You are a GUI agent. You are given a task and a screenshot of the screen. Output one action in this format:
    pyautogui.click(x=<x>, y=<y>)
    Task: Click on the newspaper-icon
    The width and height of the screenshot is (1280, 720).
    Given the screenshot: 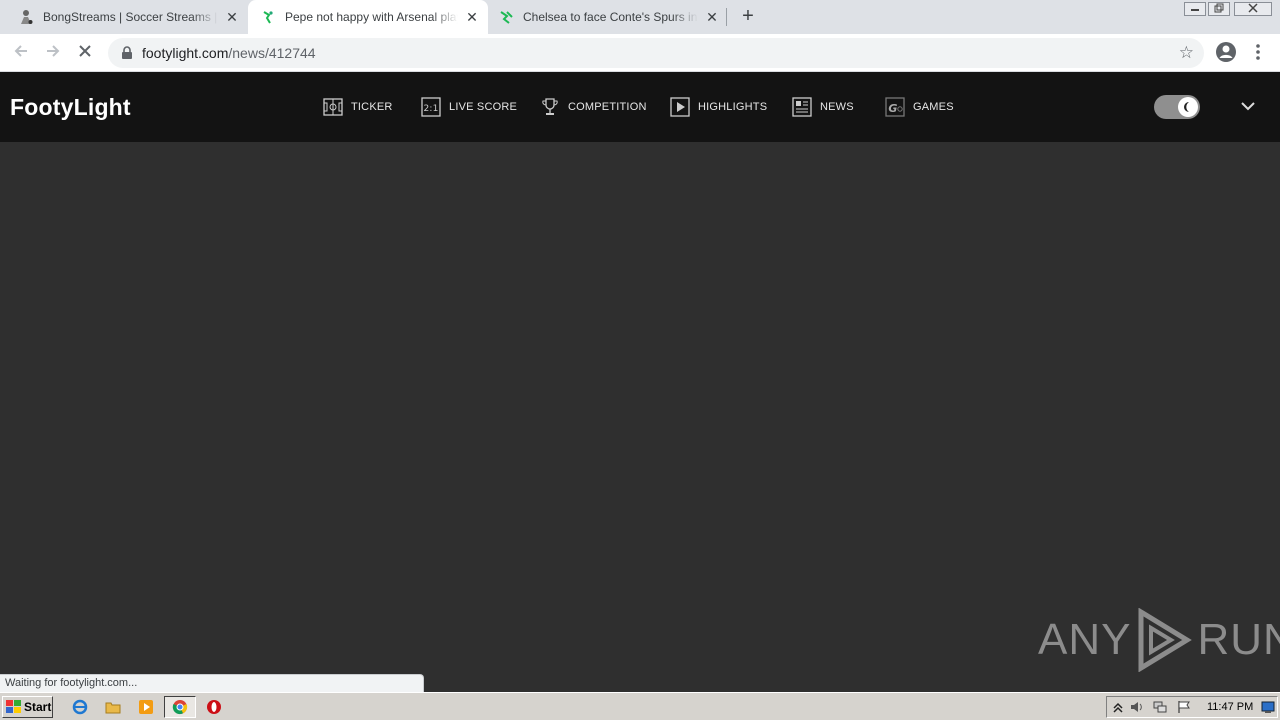 What is the action you would take?
    pyautogui.click(x=802, y=107)
    